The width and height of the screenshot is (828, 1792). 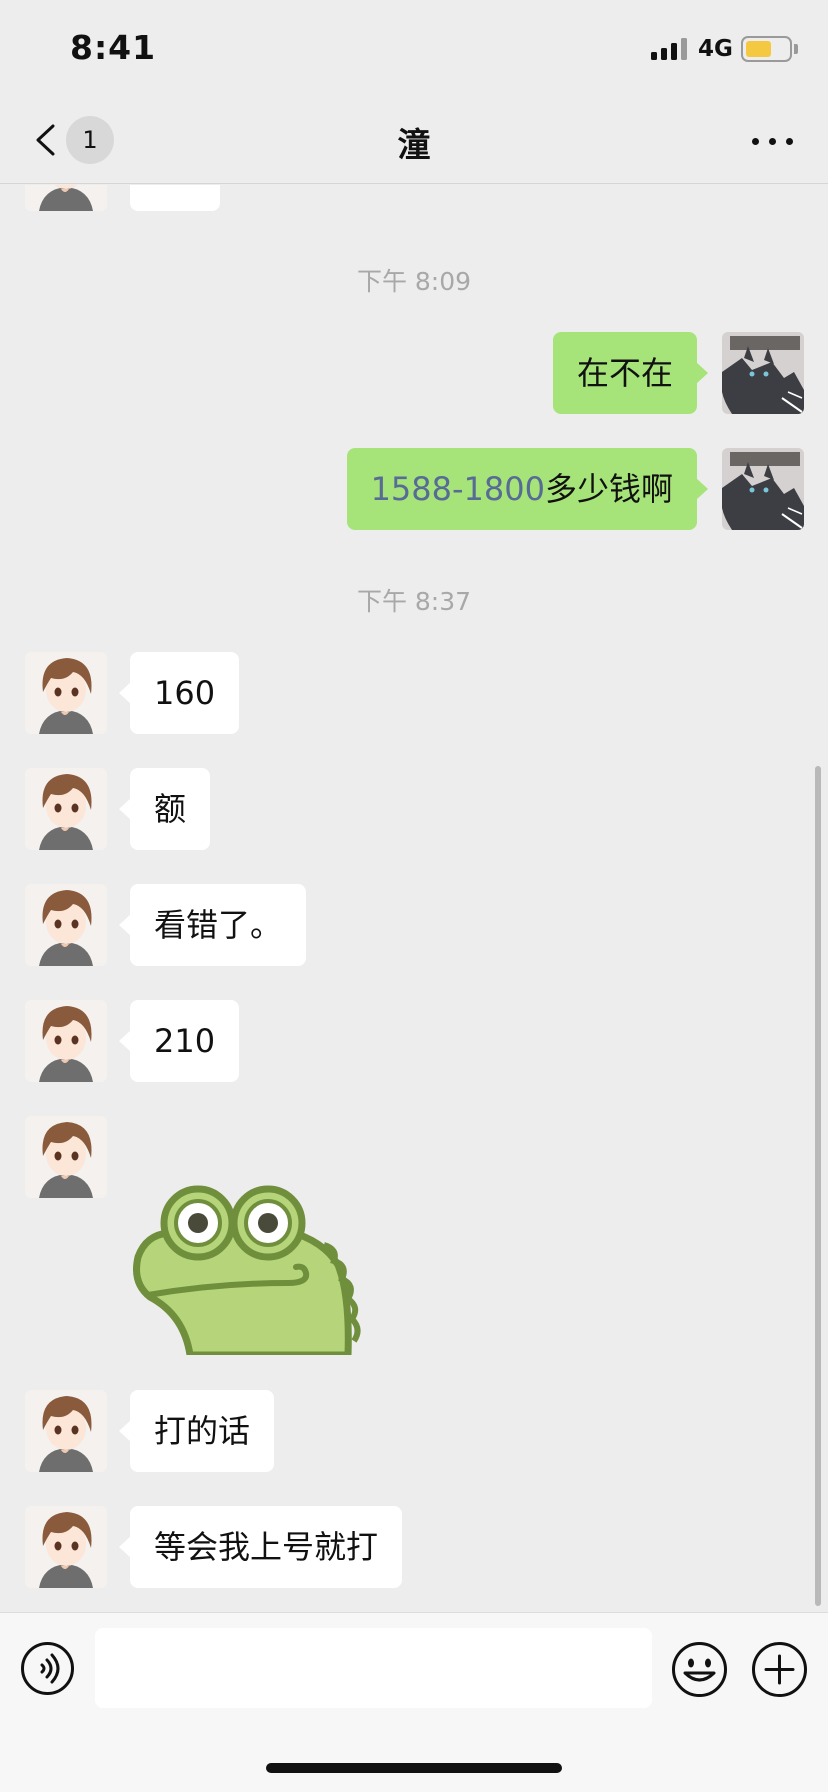 I want to click on emoji-icon, so click(x=699, y=1669).